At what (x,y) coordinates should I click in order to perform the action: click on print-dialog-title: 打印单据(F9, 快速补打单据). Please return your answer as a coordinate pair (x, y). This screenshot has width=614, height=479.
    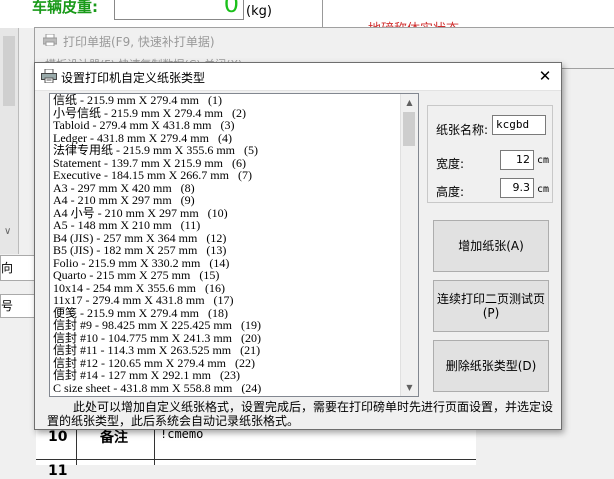
    Looking at the image, I should click on (139, 42).